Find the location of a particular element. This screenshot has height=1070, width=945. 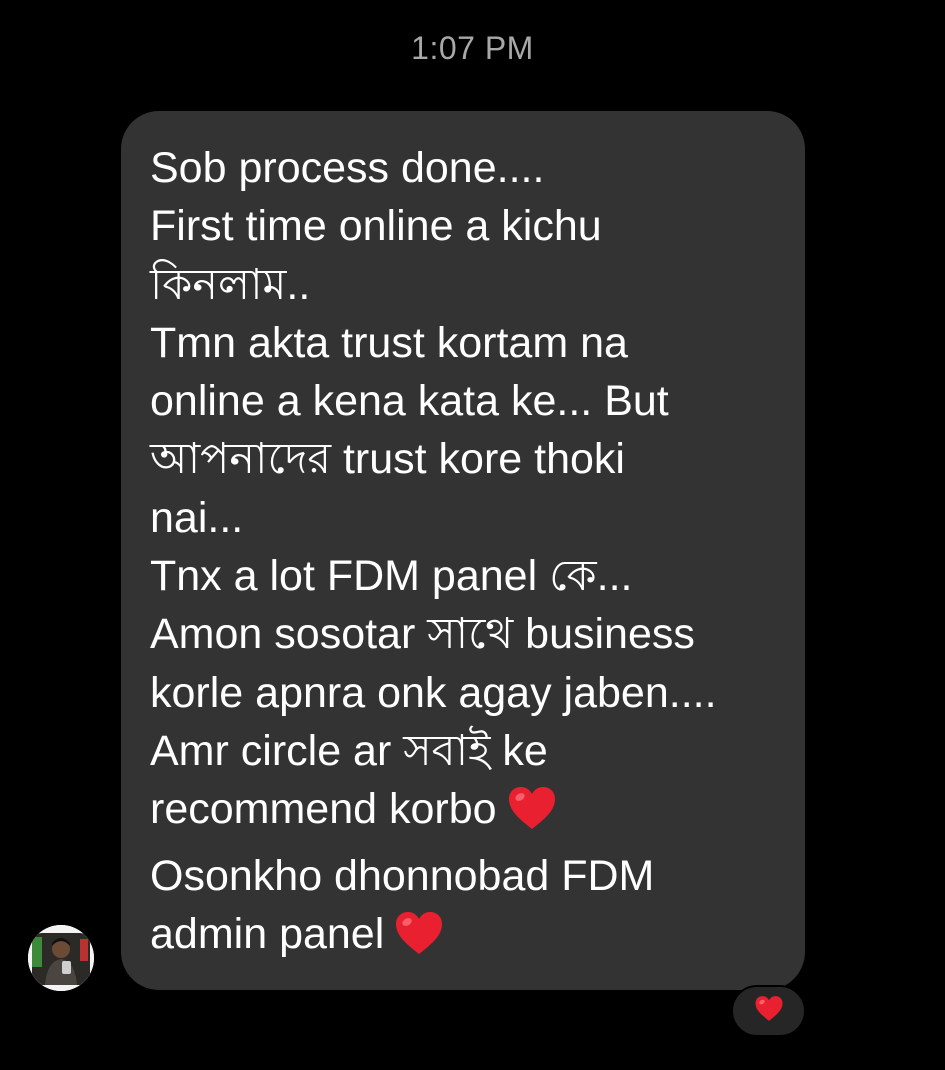

message-line: Osonkho dhonnobad FDM is located at coordinates (402, 875).